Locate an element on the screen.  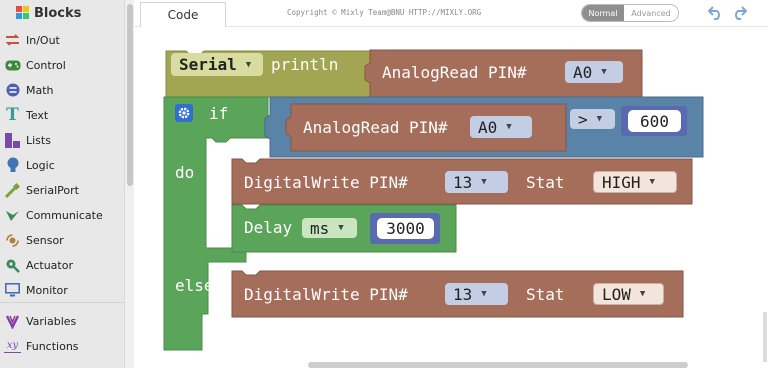
bulb-icon is located at coordinates (12, 165).